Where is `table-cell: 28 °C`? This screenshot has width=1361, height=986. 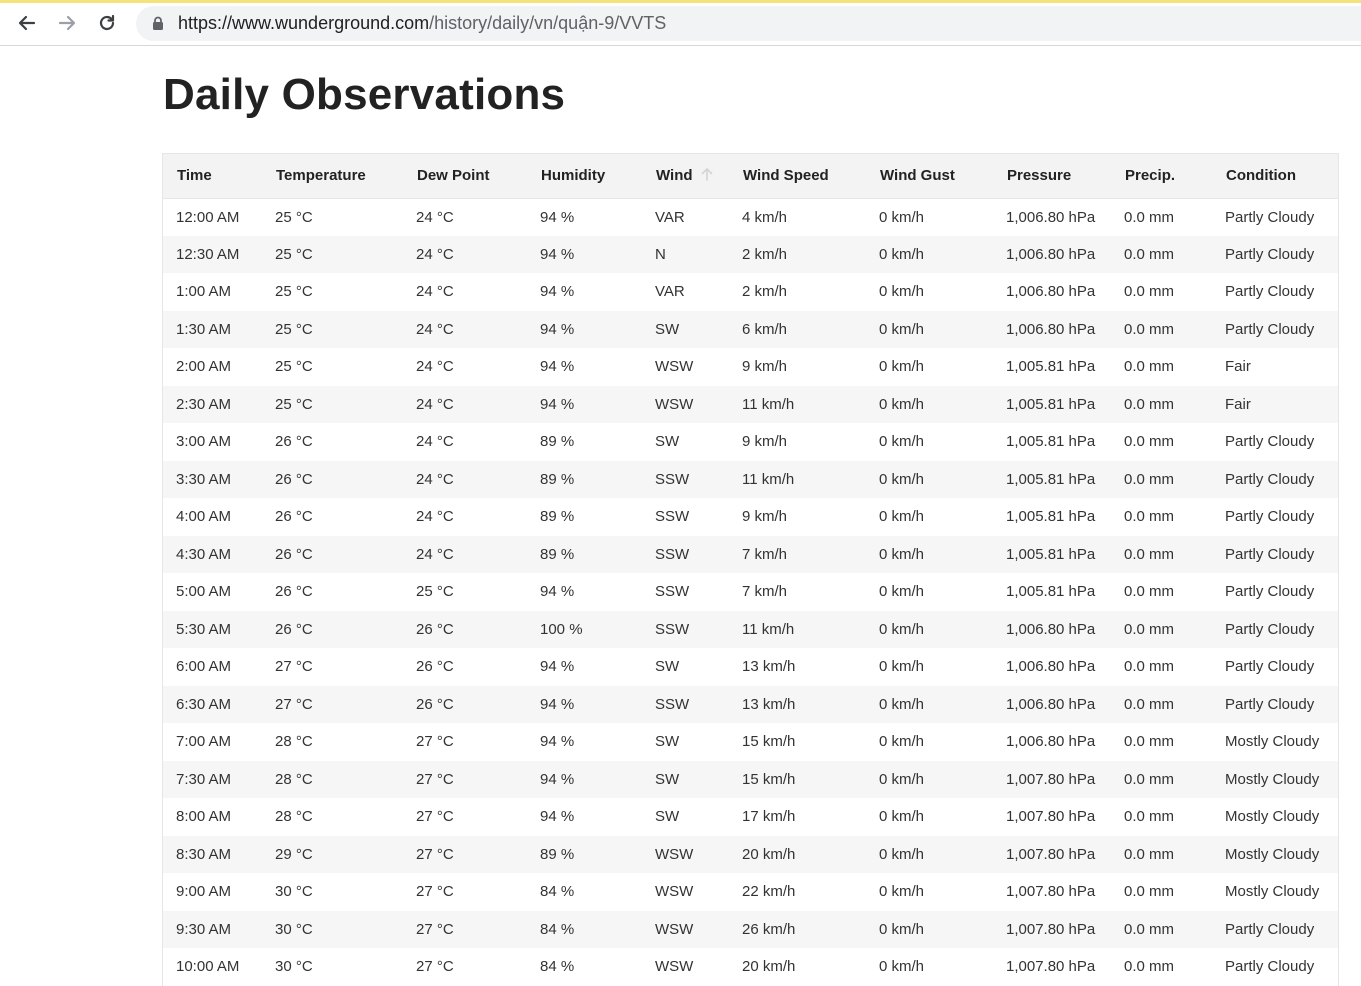
table-cell: 28 °C is located at coordinates (294, 817).